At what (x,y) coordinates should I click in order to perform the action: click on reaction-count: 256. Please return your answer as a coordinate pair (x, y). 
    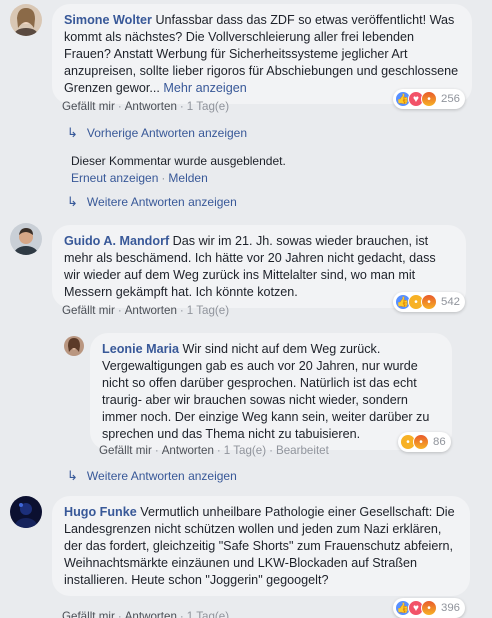
    Looking at the image, I should click on (451, 99).